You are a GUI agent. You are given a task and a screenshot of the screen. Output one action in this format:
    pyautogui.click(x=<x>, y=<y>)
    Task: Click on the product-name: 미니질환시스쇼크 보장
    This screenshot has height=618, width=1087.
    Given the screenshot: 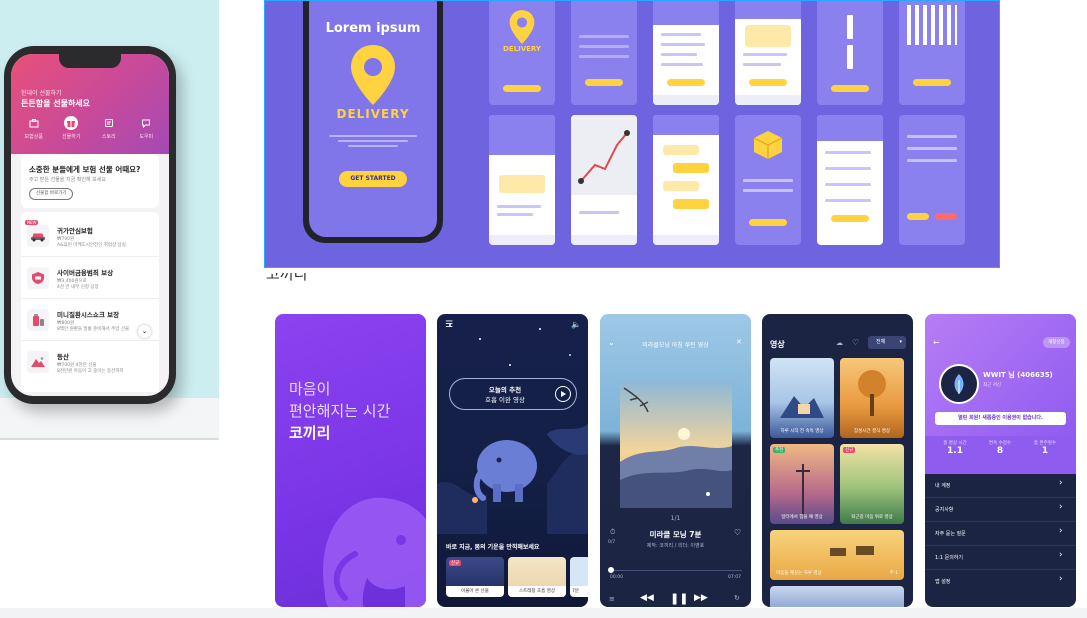 What is the action you would take?
    pyautogui.click(x=88, y=315)
    